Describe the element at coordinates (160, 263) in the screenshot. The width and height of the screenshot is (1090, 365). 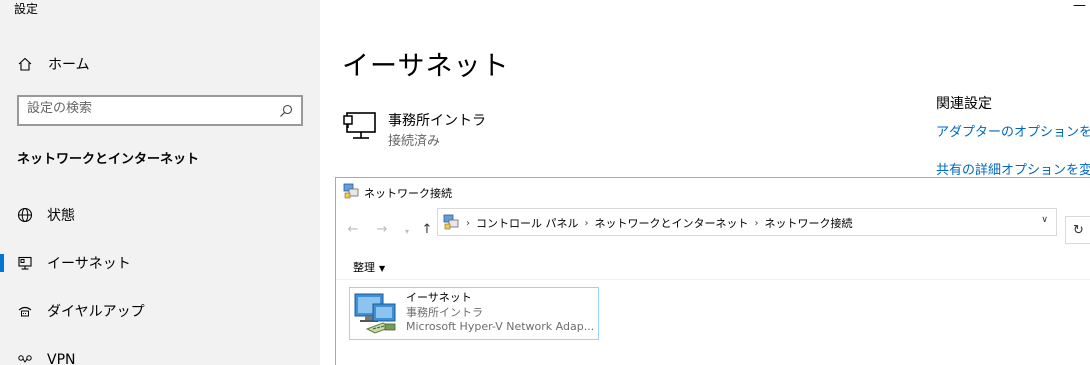
I see `sidebar-item-ethernet: イーサネット` at that location.